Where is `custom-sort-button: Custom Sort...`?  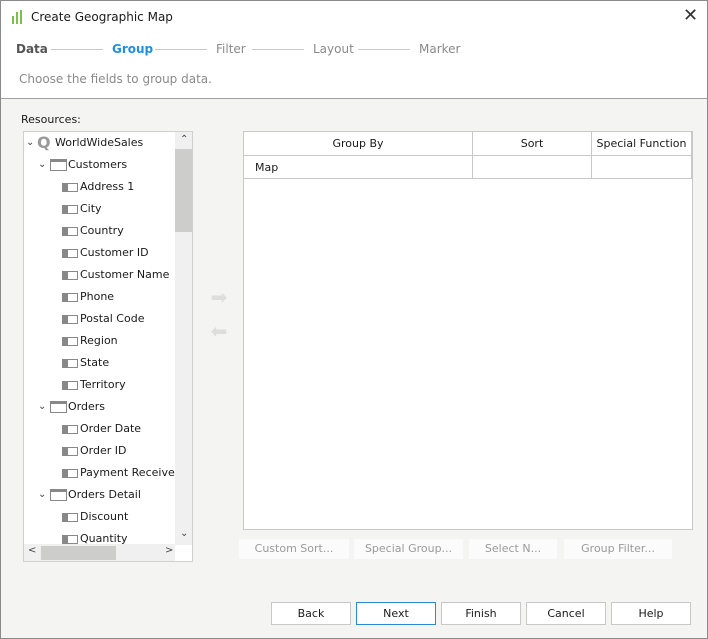 custom-sort-button: Custom Sort... is located at coordinates (294, 549).